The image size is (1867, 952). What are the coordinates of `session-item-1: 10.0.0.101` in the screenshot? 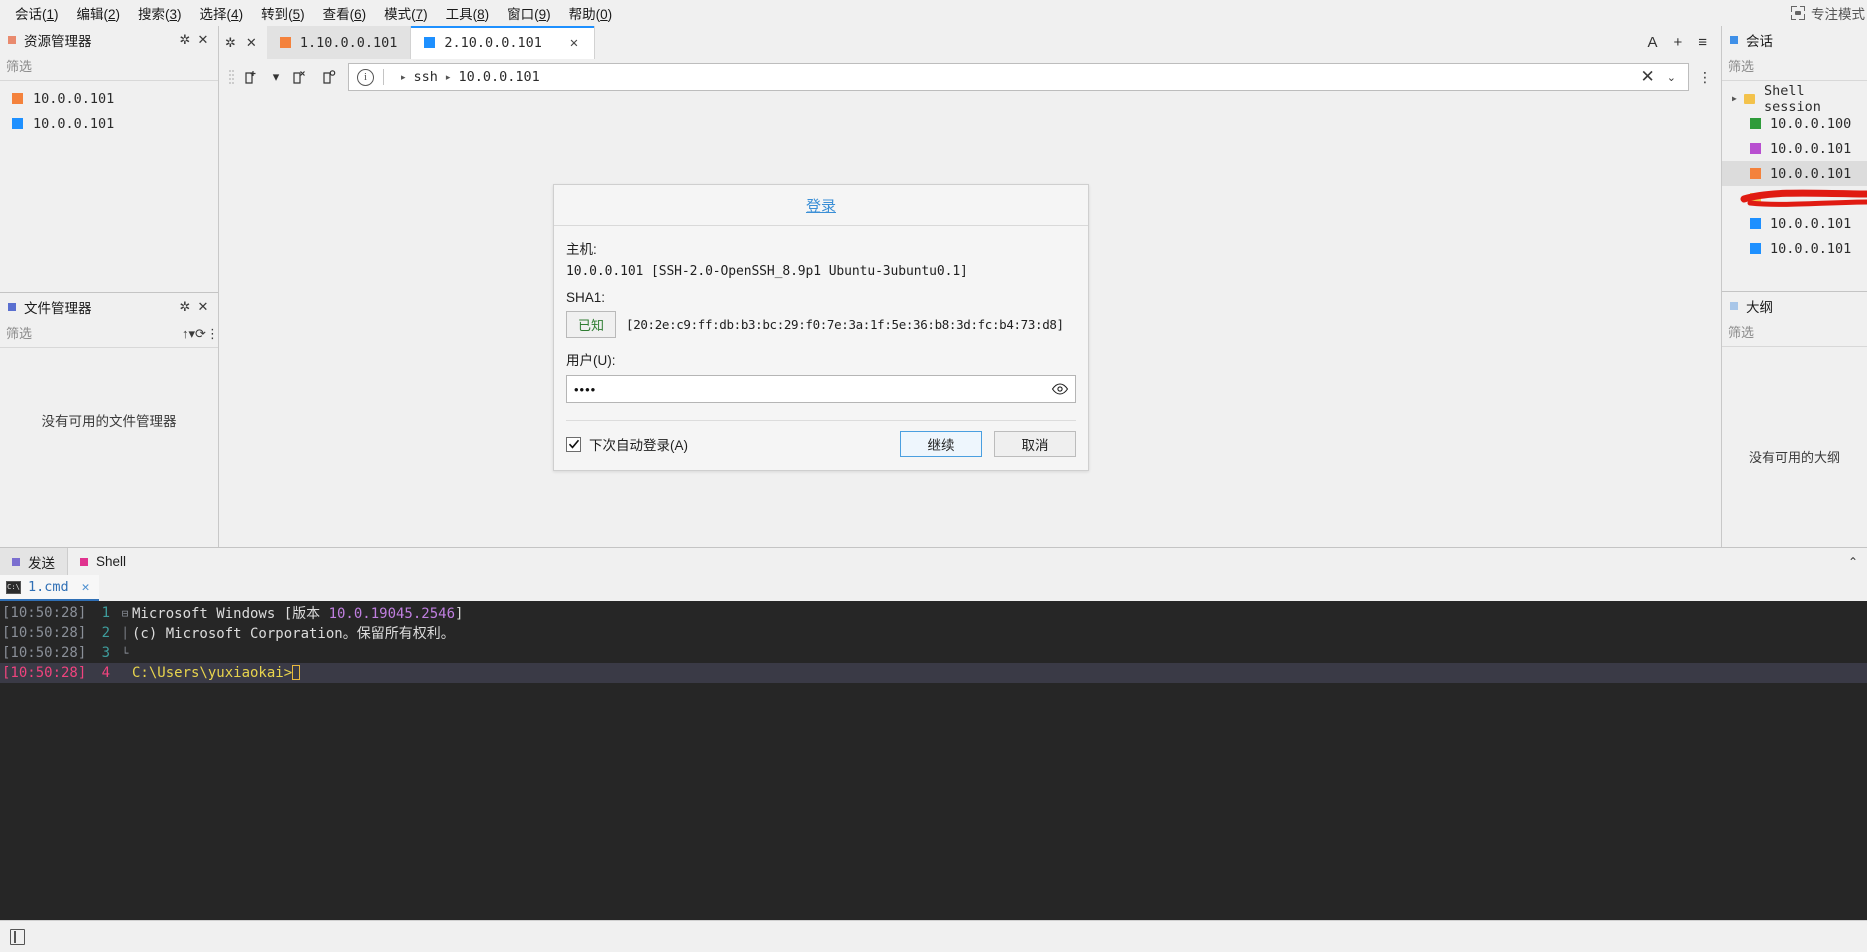 It's located at (1794, 148).